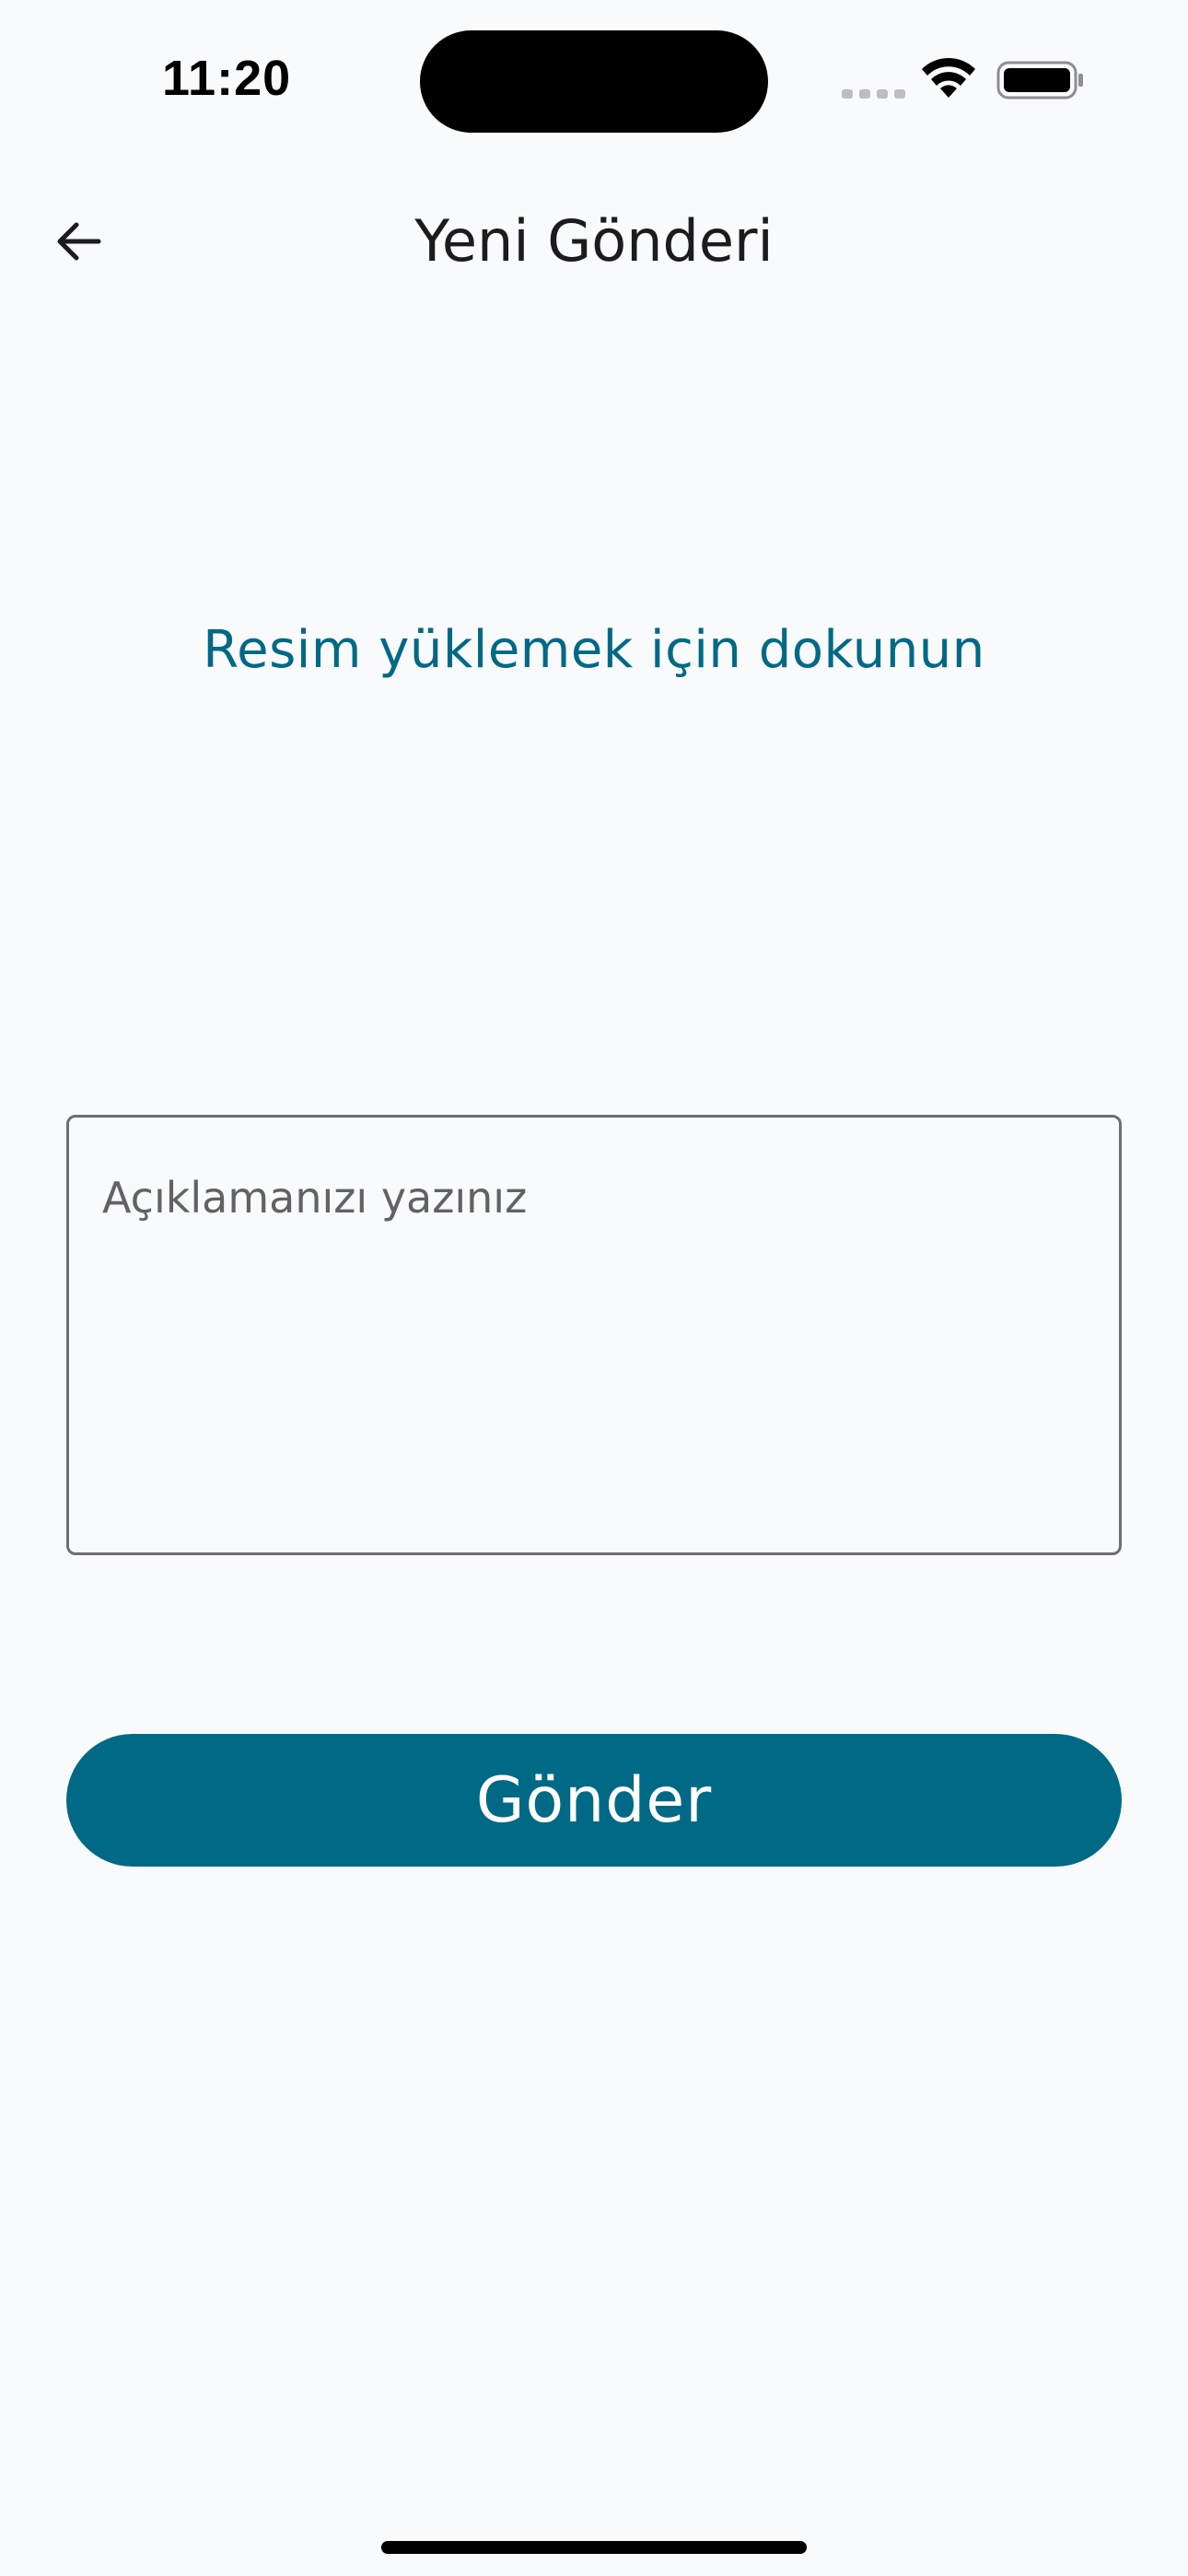 This screenshot has width=1188, height=2576. I want to click on status-time: 11:20, so click(227, 78).